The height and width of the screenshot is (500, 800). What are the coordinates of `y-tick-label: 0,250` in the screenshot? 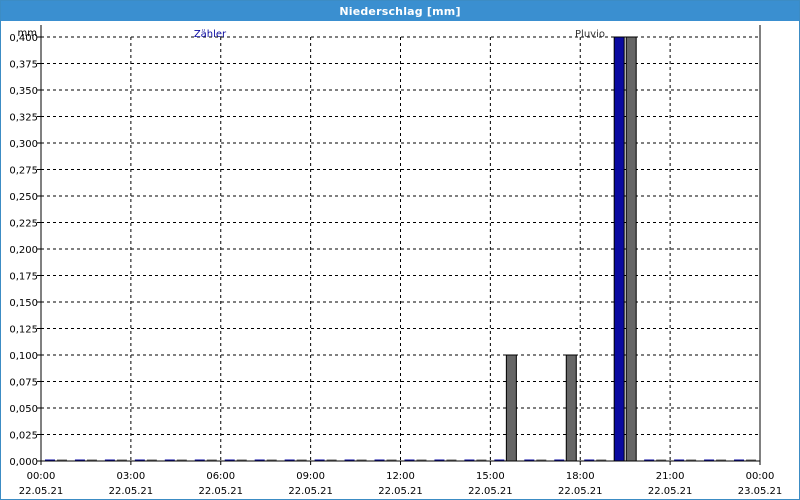 It's located at (23, 197).